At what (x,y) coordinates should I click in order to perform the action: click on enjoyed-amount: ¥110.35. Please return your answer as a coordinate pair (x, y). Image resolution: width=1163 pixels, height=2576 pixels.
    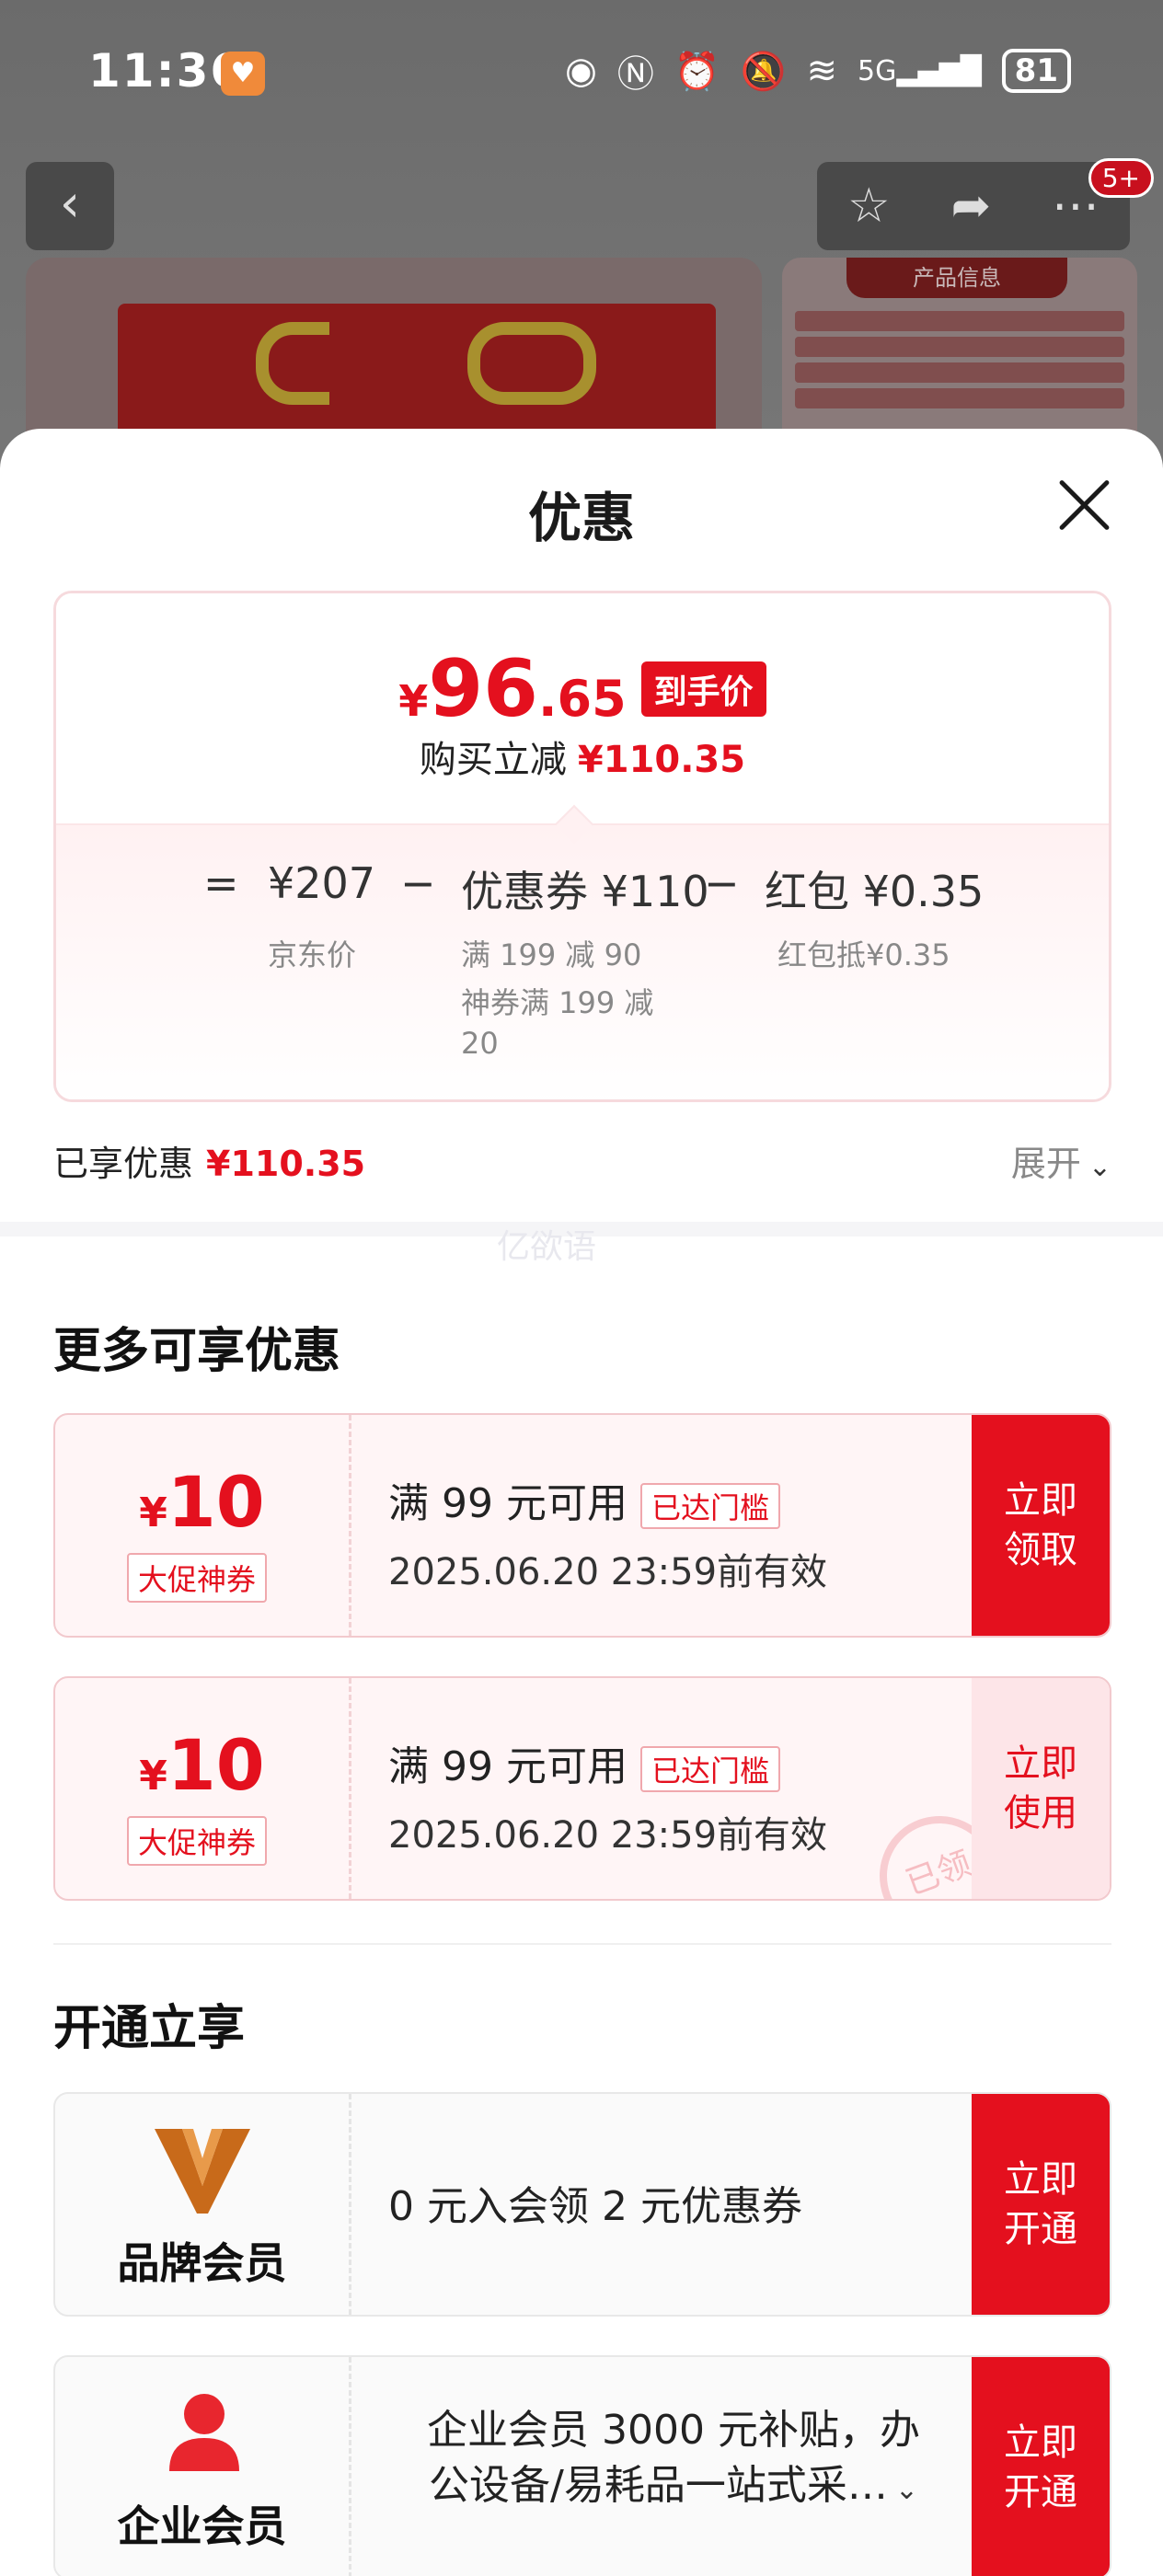
    Looking at the image, I should click on (286, 1164).